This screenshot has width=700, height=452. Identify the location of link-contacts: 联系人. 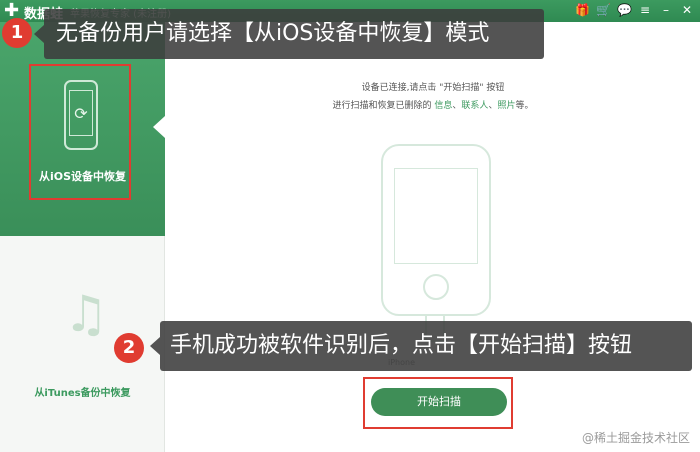
(474, 106).